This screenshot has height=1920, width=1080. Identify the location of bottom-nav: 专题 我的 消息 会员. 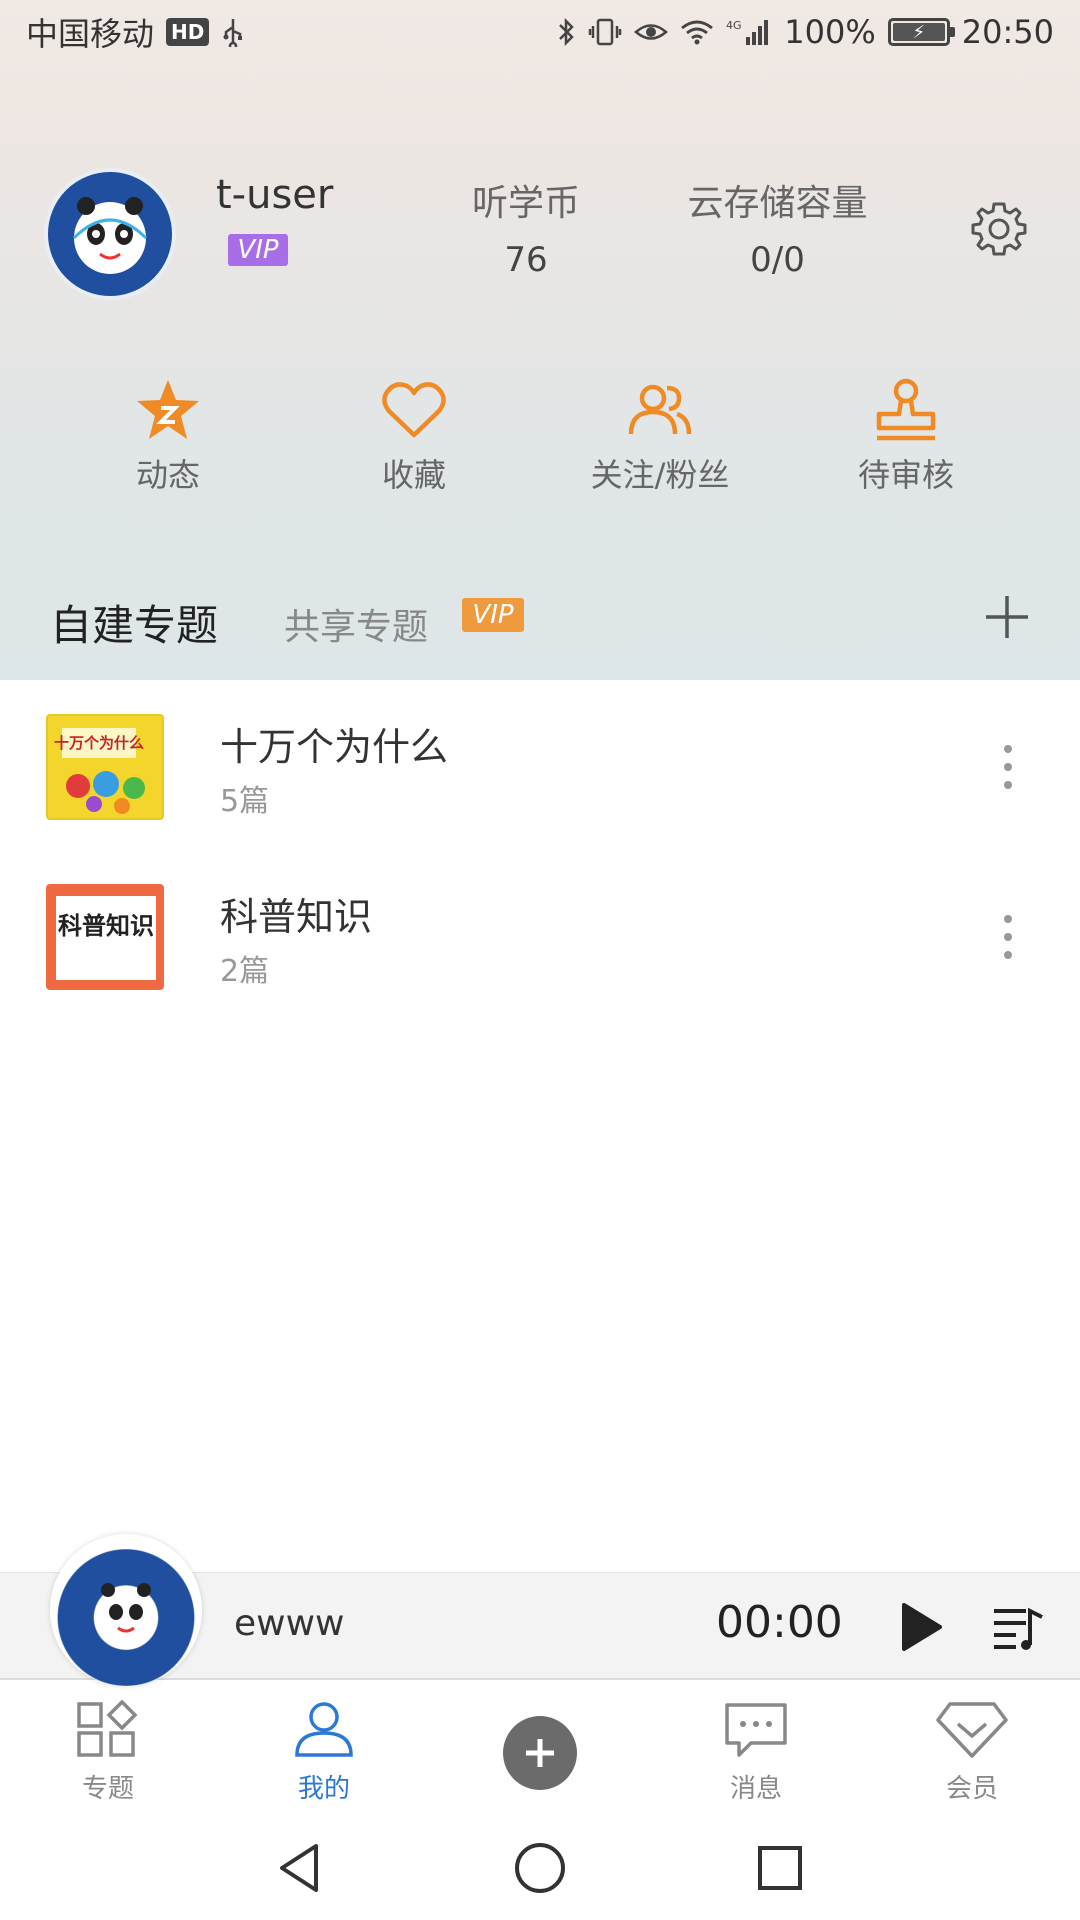
(540, 1747).